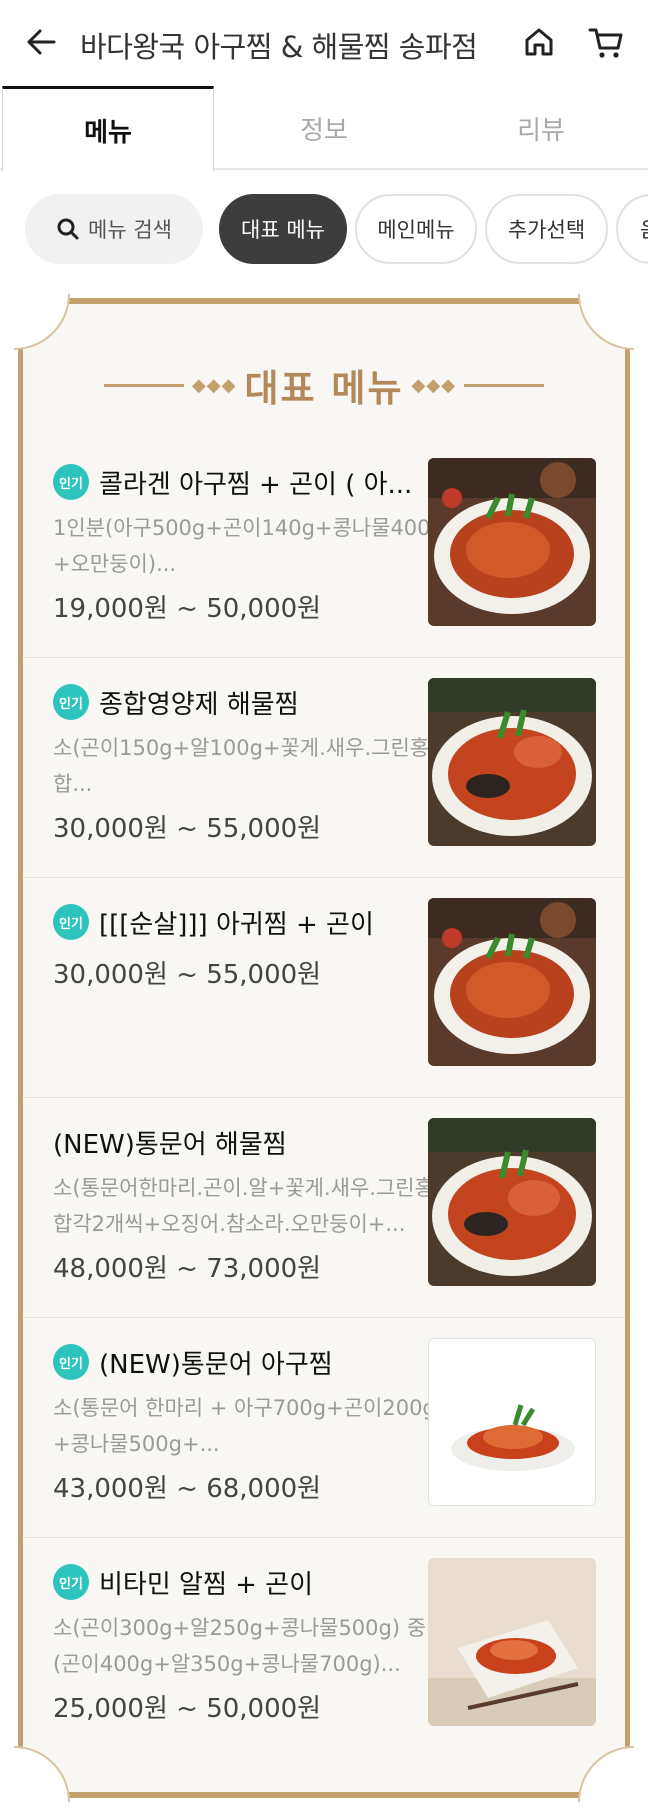 The height and width of the screenshot is (1811, 648). I want to click on menu-item-price: 43,000원 ~ 68,000원, so click(187, 1489).